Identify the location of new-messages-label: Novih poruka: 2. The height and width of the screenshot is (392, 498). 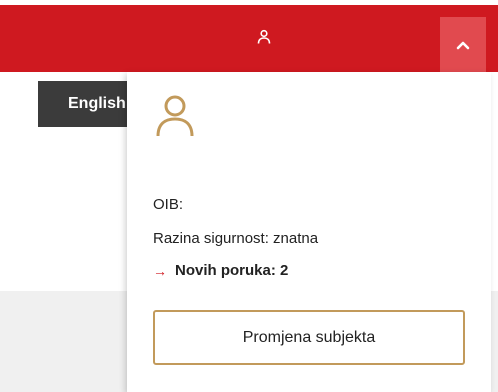
(232, 270).